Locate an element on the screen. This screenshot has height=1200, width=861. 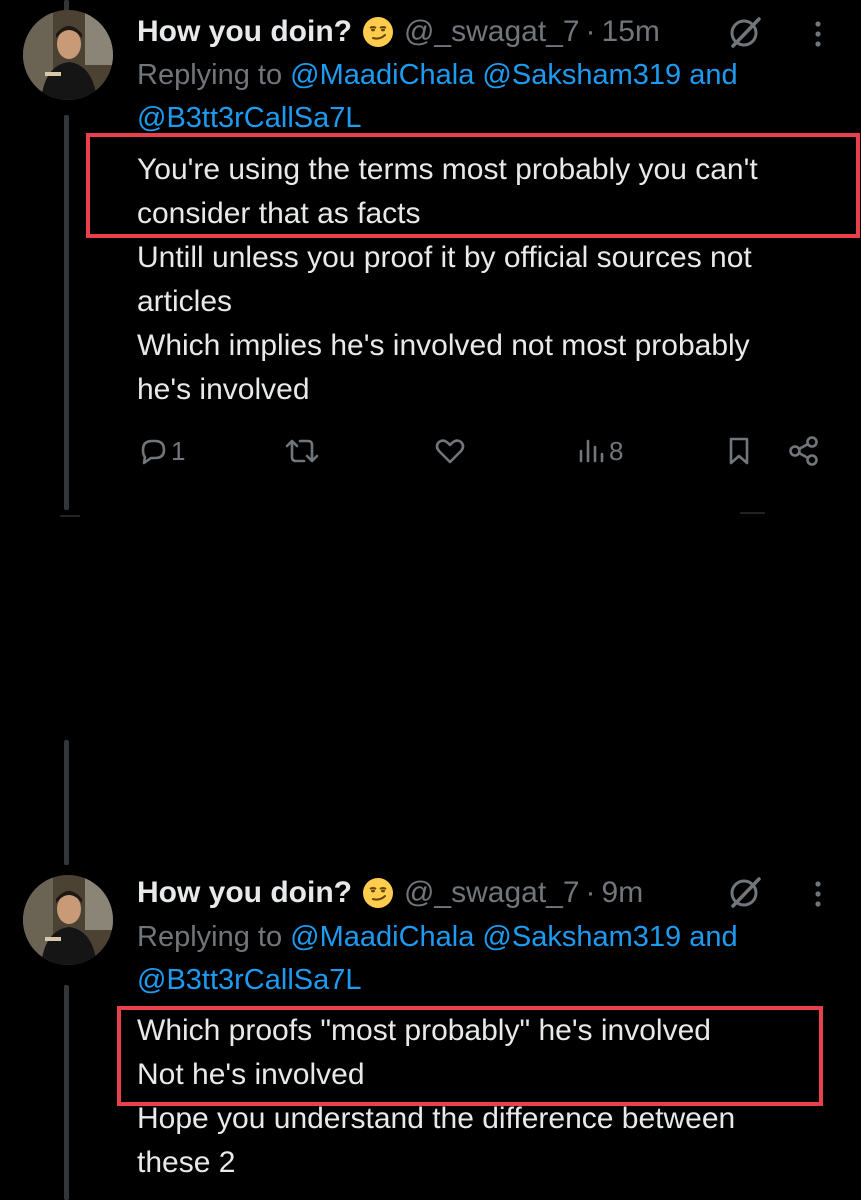
tweet-text-line: consider that as facts is located at coordinates (279, 213).